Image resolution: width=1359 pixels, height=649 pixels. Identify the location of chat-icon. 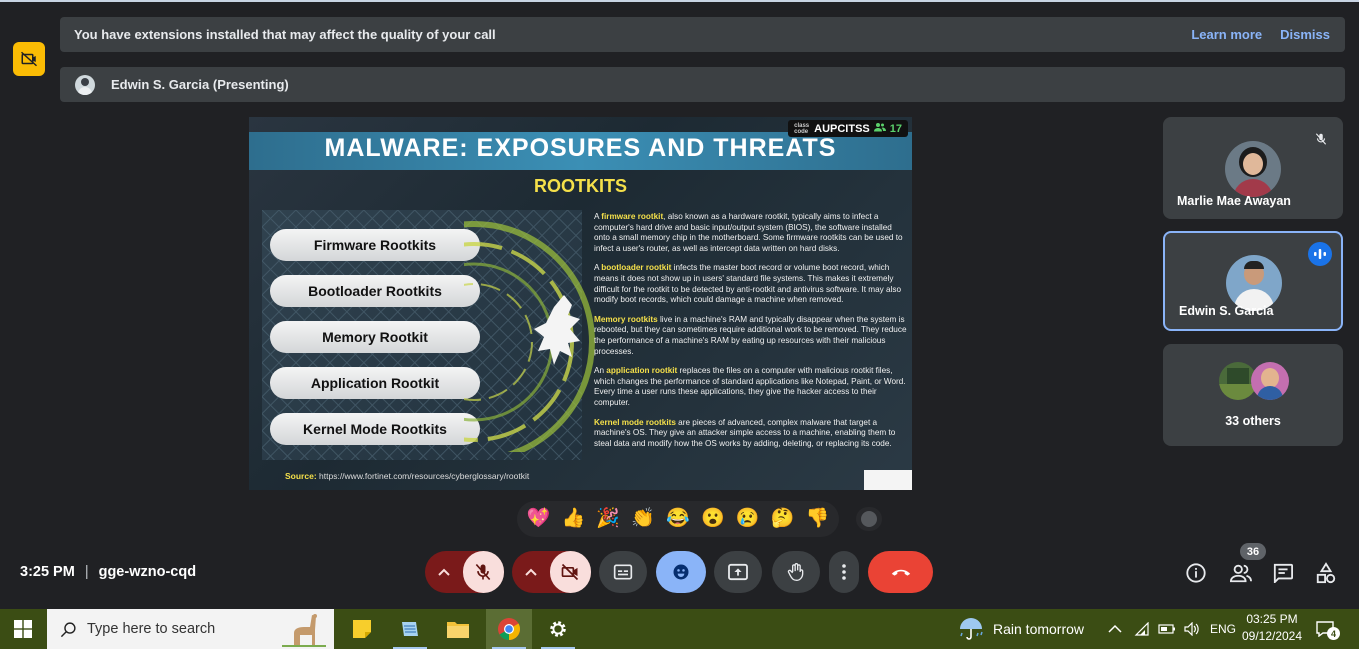
(1283, 573).